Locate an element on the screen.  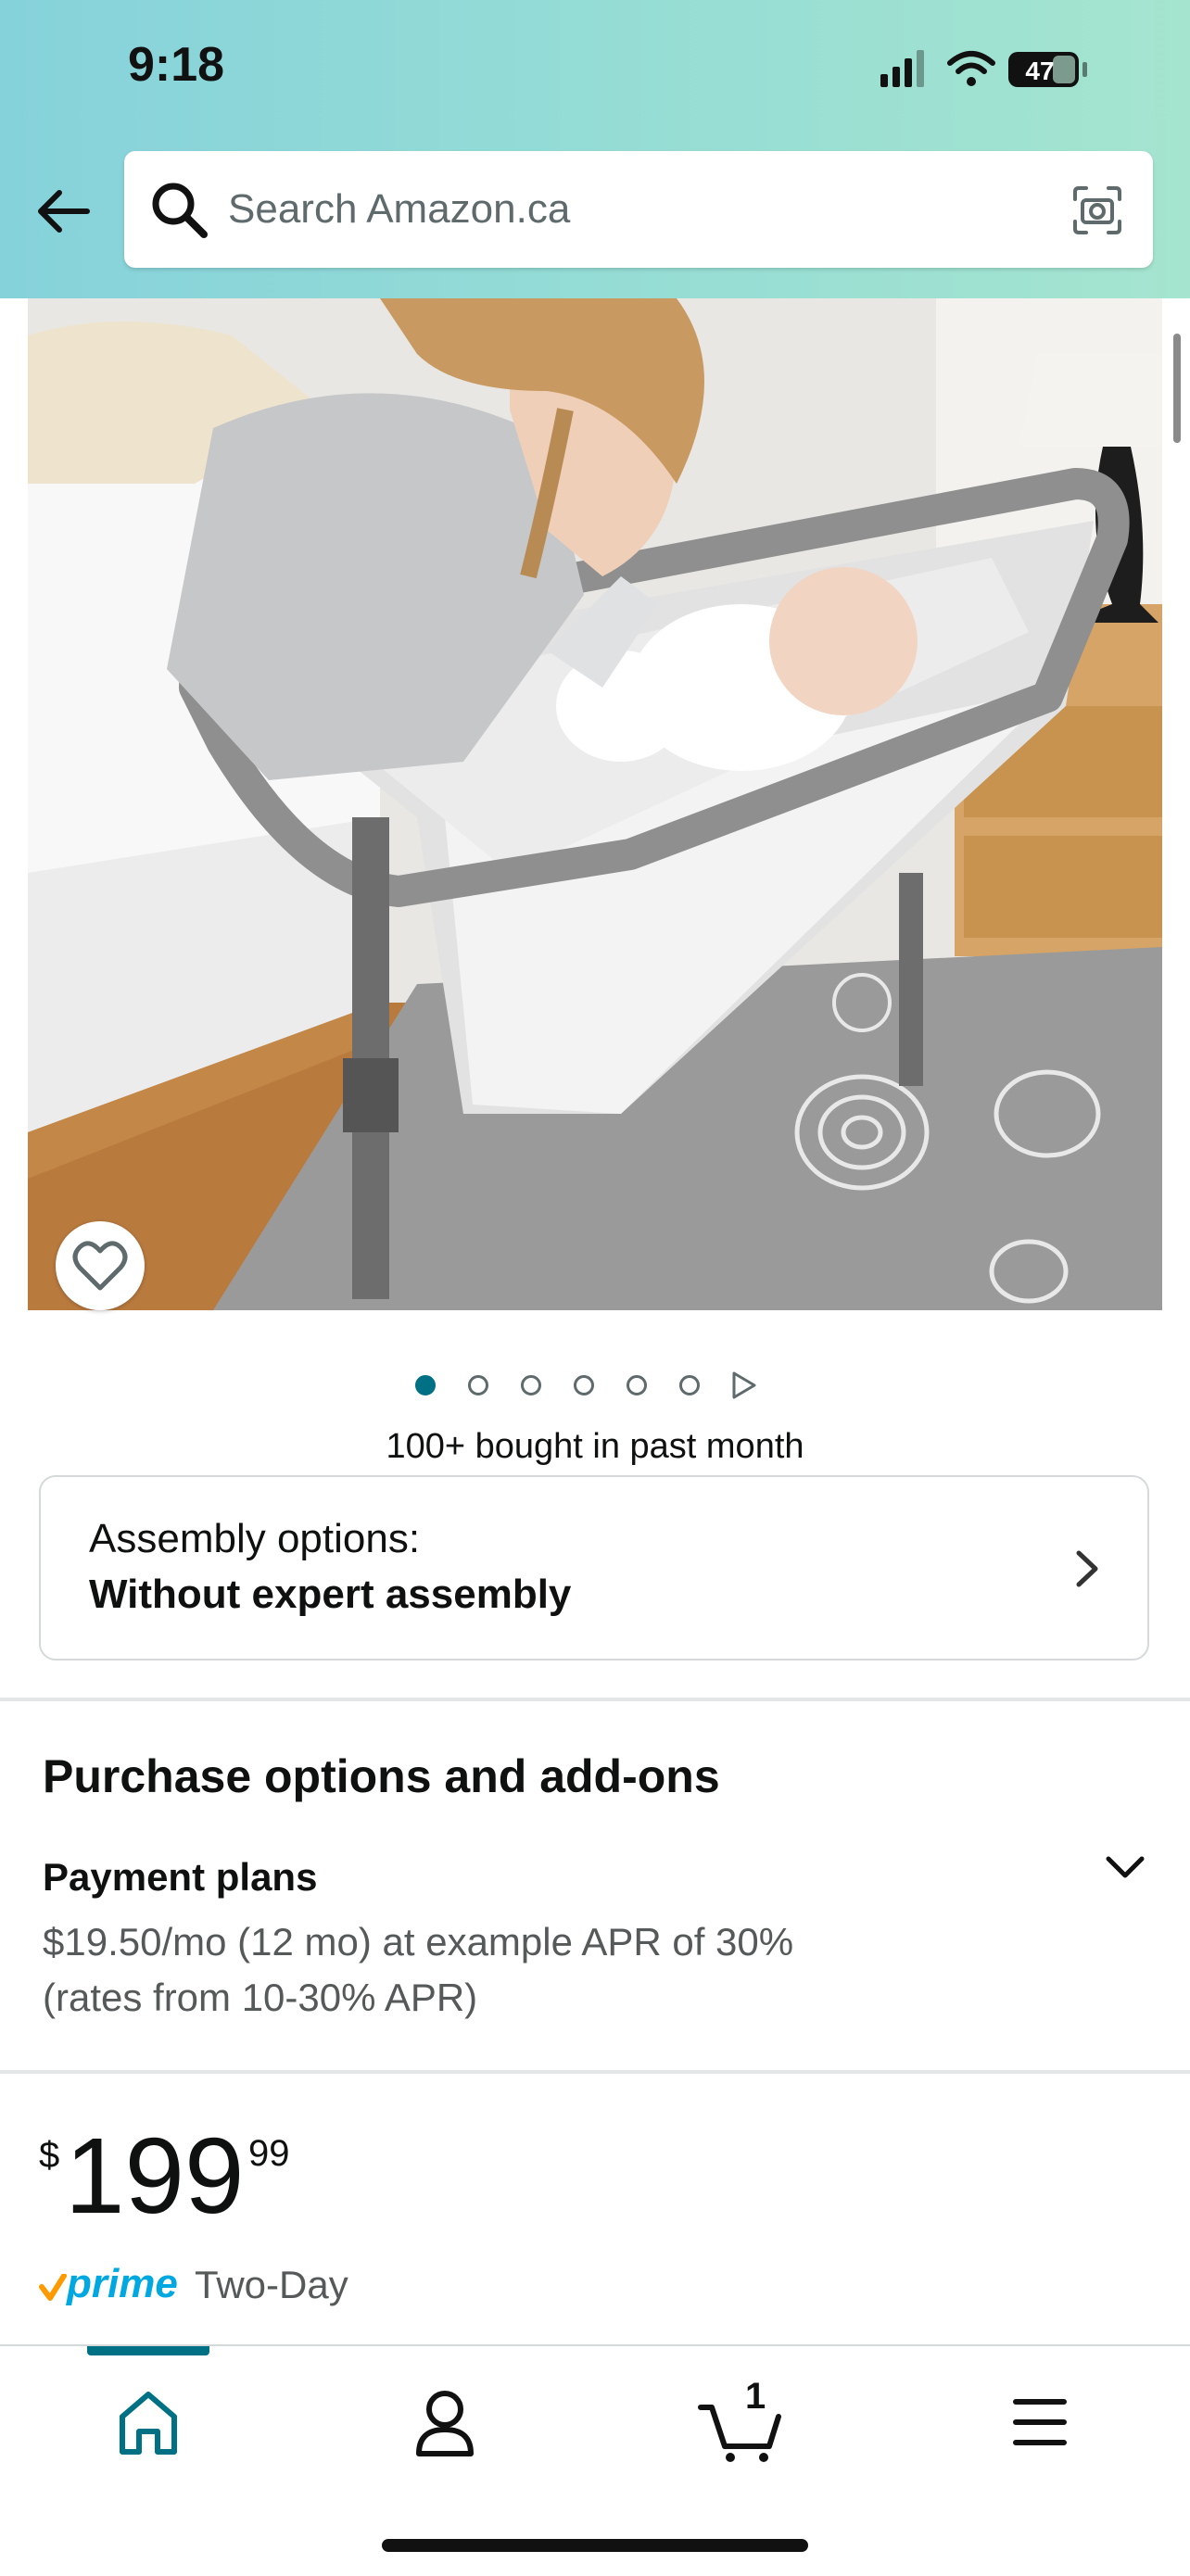
search-placeholder: Search Amazon.ca is located at coordinates (399, 209).